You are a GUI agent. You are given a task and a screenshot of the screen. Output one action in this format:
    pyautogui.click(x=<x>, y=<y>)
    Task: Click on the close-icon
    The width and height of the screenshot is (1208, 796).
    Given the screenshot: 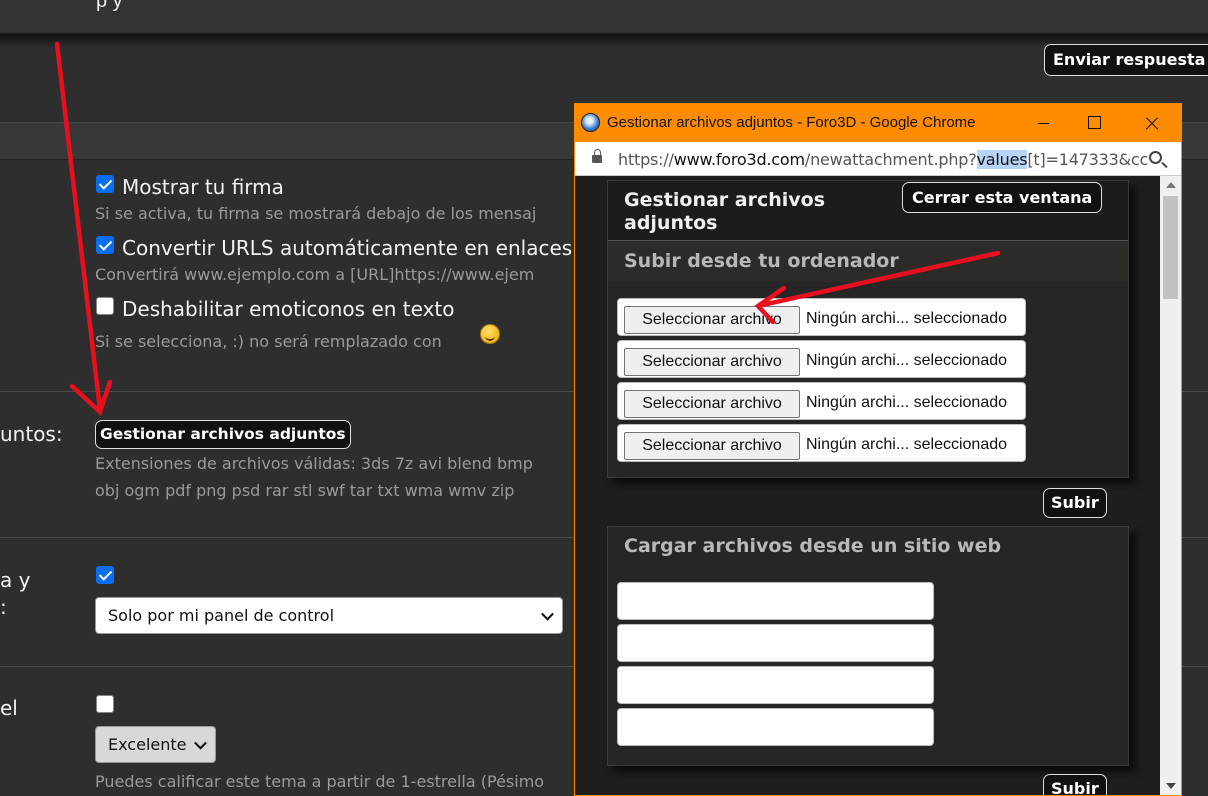 What is the action you would take?
    pyautogui.click(x=1151, y=123)
    